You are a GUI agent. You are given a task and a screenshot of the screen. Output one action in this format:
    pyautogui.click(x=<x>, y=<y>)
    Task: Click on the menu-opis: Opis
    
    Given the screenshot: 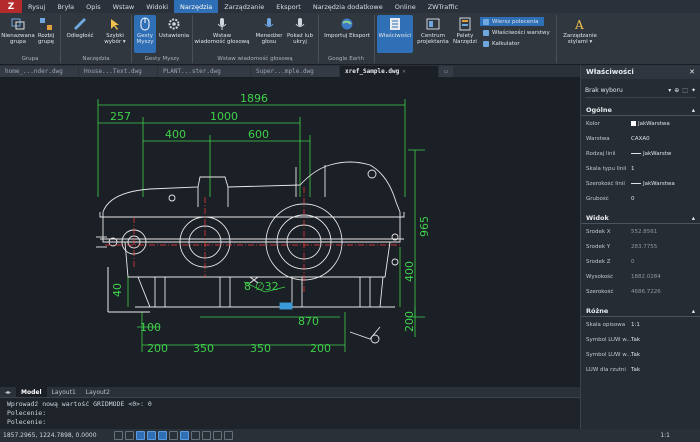 What is the action you would take?
    pyautogui.click(x=93, y=6)
    